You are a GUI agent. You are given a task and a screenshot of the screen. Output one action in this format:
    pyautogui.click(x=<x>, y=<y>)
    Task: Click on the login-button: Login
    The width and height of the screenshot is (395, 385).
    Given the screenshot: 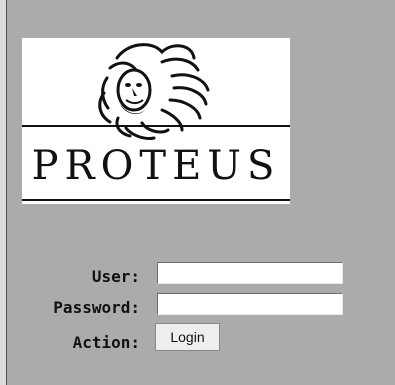 What is the action you would take?
    pyautogui.click(x=187, y=337)
    